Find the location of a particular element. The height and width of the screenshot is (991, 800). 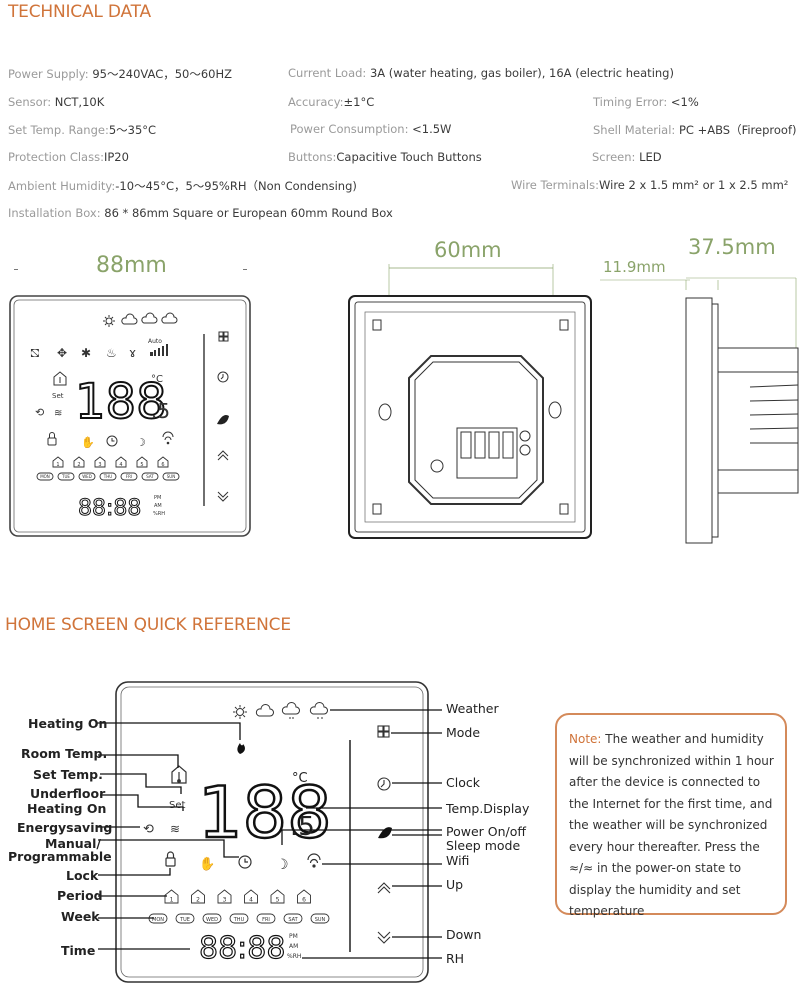

label-clock: Clock is located at coordinates (463, 782).